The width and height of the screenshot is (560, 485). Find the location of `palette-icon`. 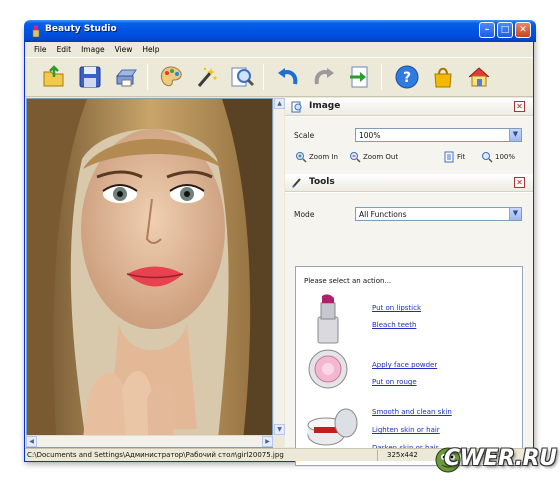

palette-icon is located at coordinates (171, 77).